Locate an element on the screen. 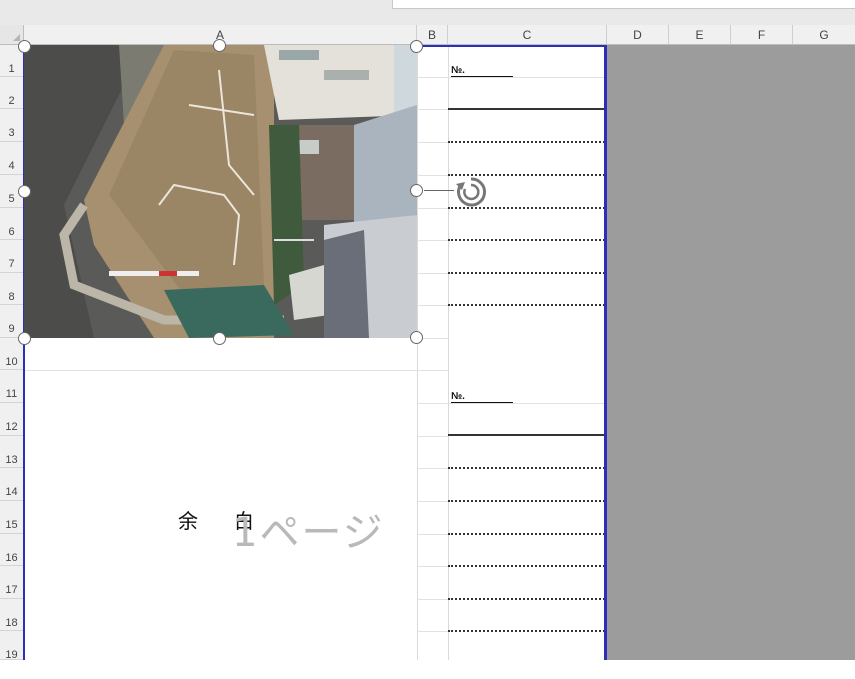  row-header: 2 is located at coordinates (12, 93).